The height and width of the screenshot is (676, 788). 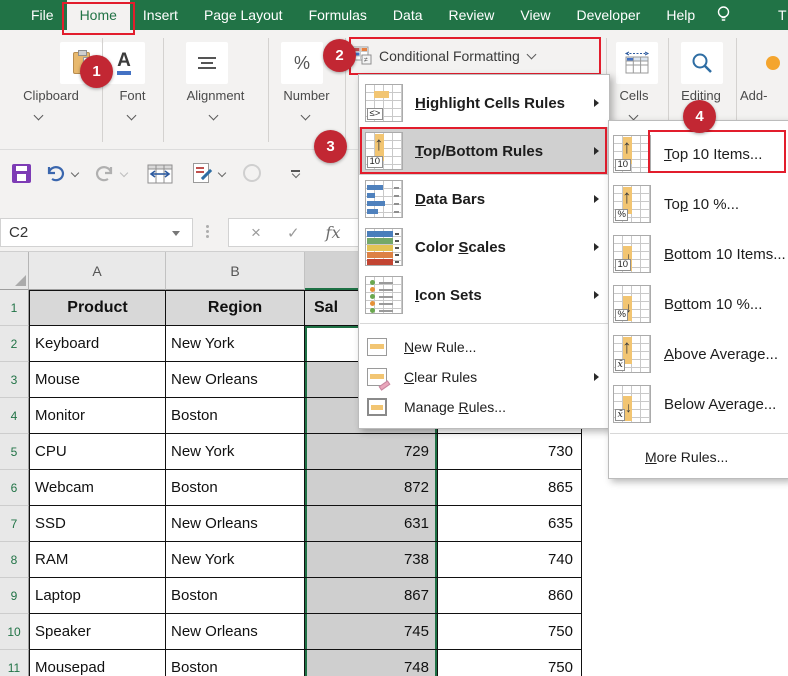 I want to click on lightbulb-icon, so click(x=723, y=15).